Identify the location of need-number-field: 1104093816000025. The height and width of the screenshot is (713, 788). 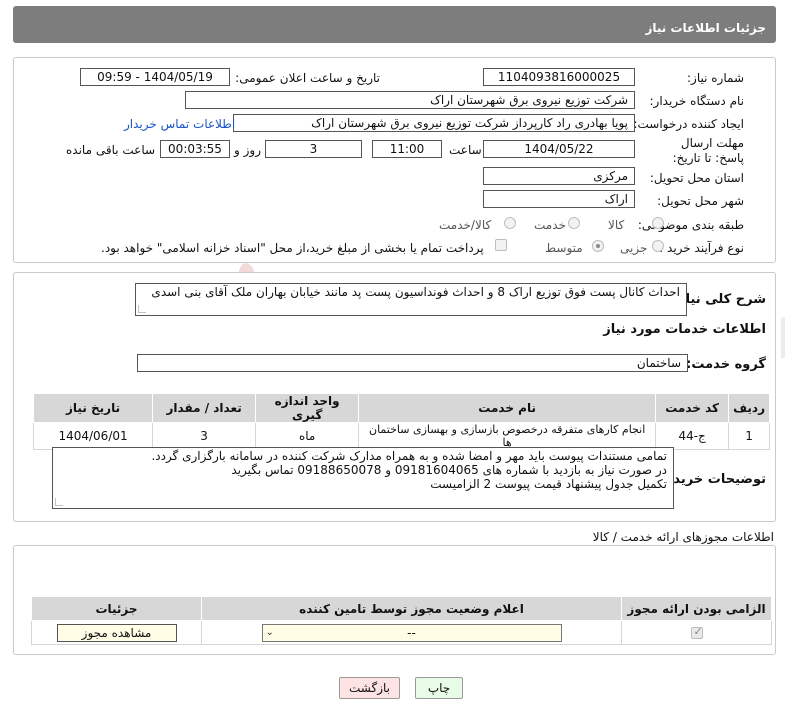
(559, 77).